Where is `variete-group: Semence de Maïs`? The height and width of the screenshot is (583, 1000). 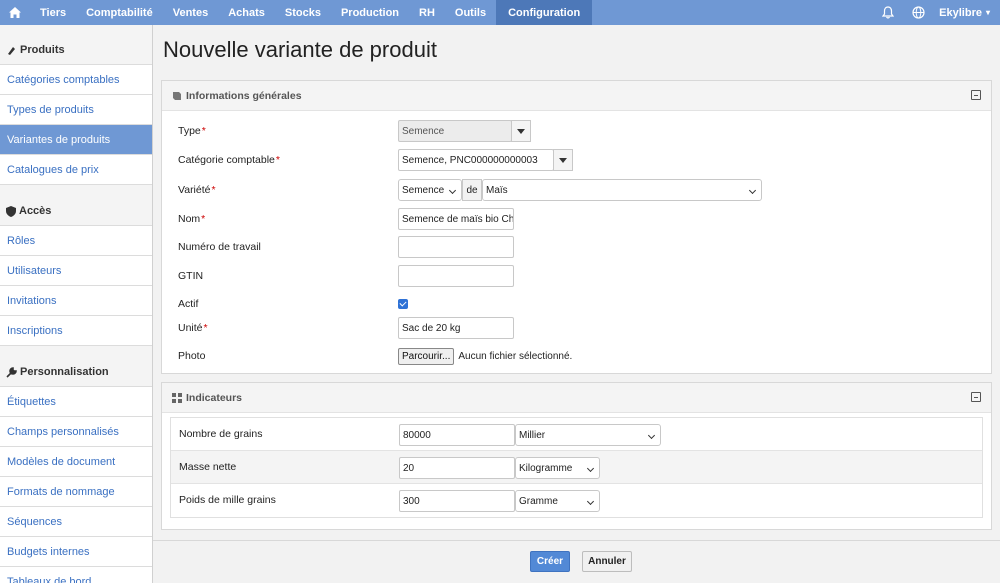
variete-group: Semence de Maïs is located at coordinates (580, 190).